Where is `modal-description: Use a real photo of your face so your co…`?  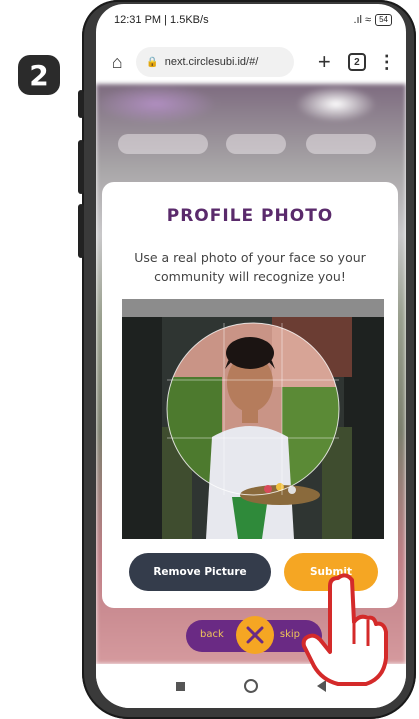
modal-description: Use a real photo of your face so your co… is located at coordinates (250, 267).